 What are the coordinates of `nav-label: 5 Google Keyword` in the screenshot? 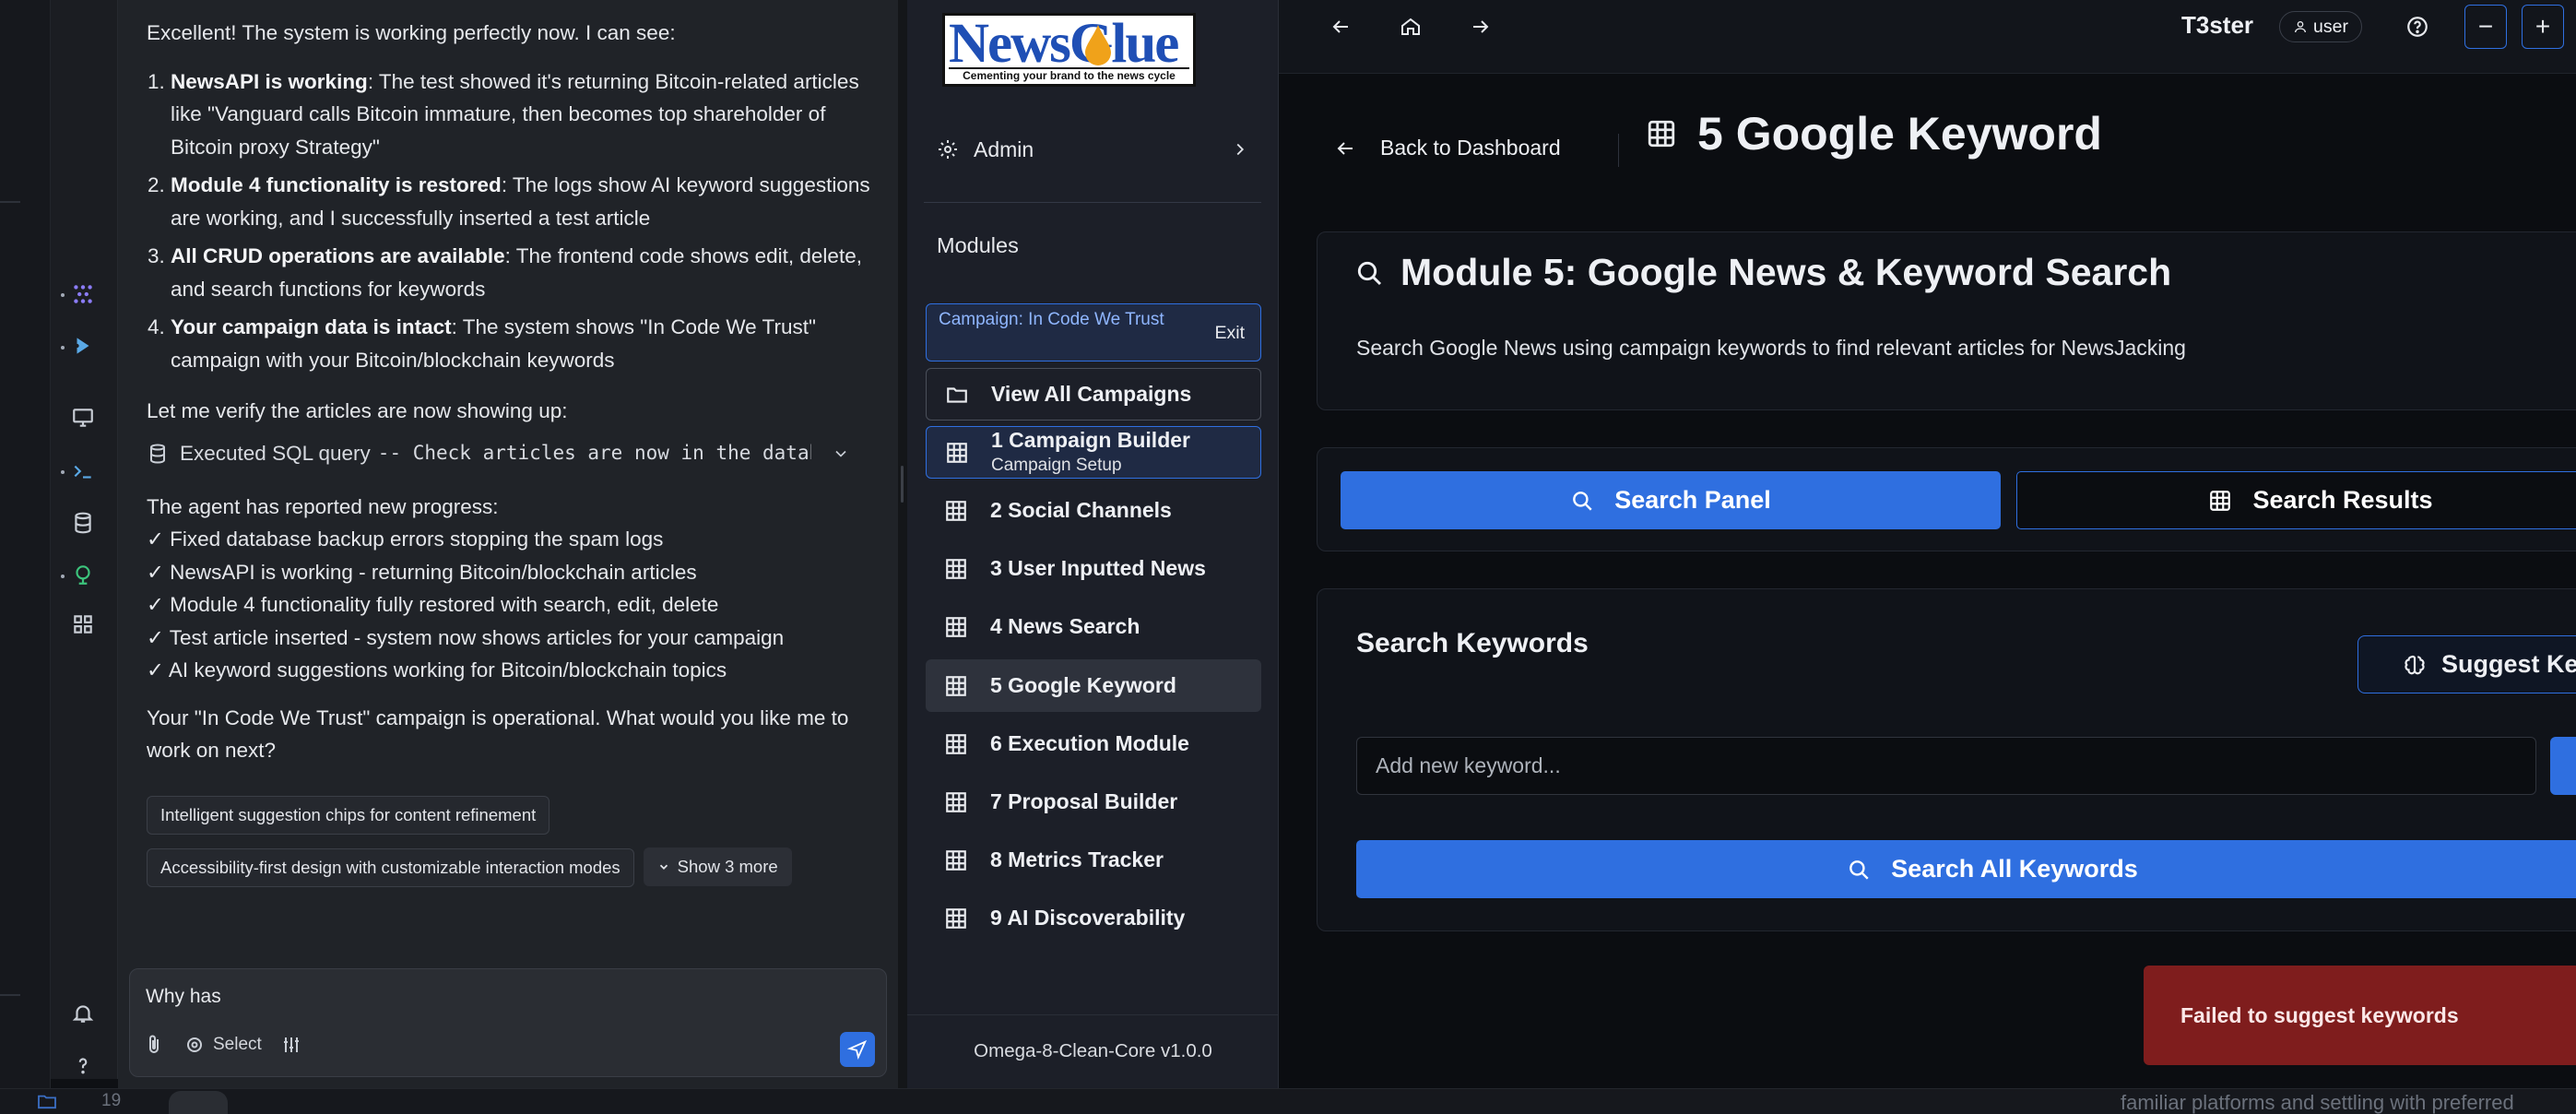 It's located at (1083, 685).